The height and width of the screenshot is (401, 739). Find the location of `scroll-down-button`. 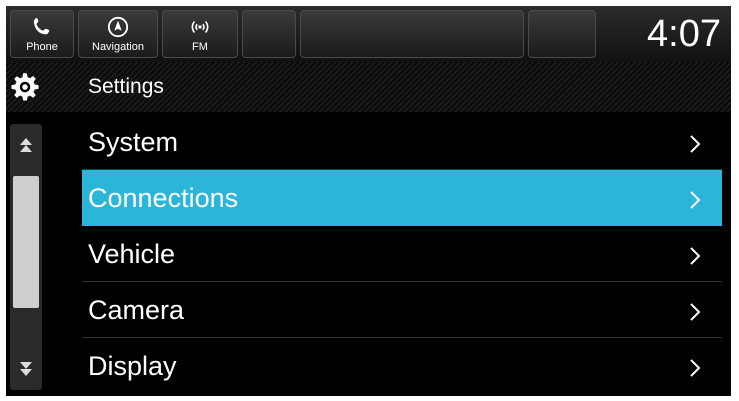

scroll-down-button is located at coordinates (26, 368).